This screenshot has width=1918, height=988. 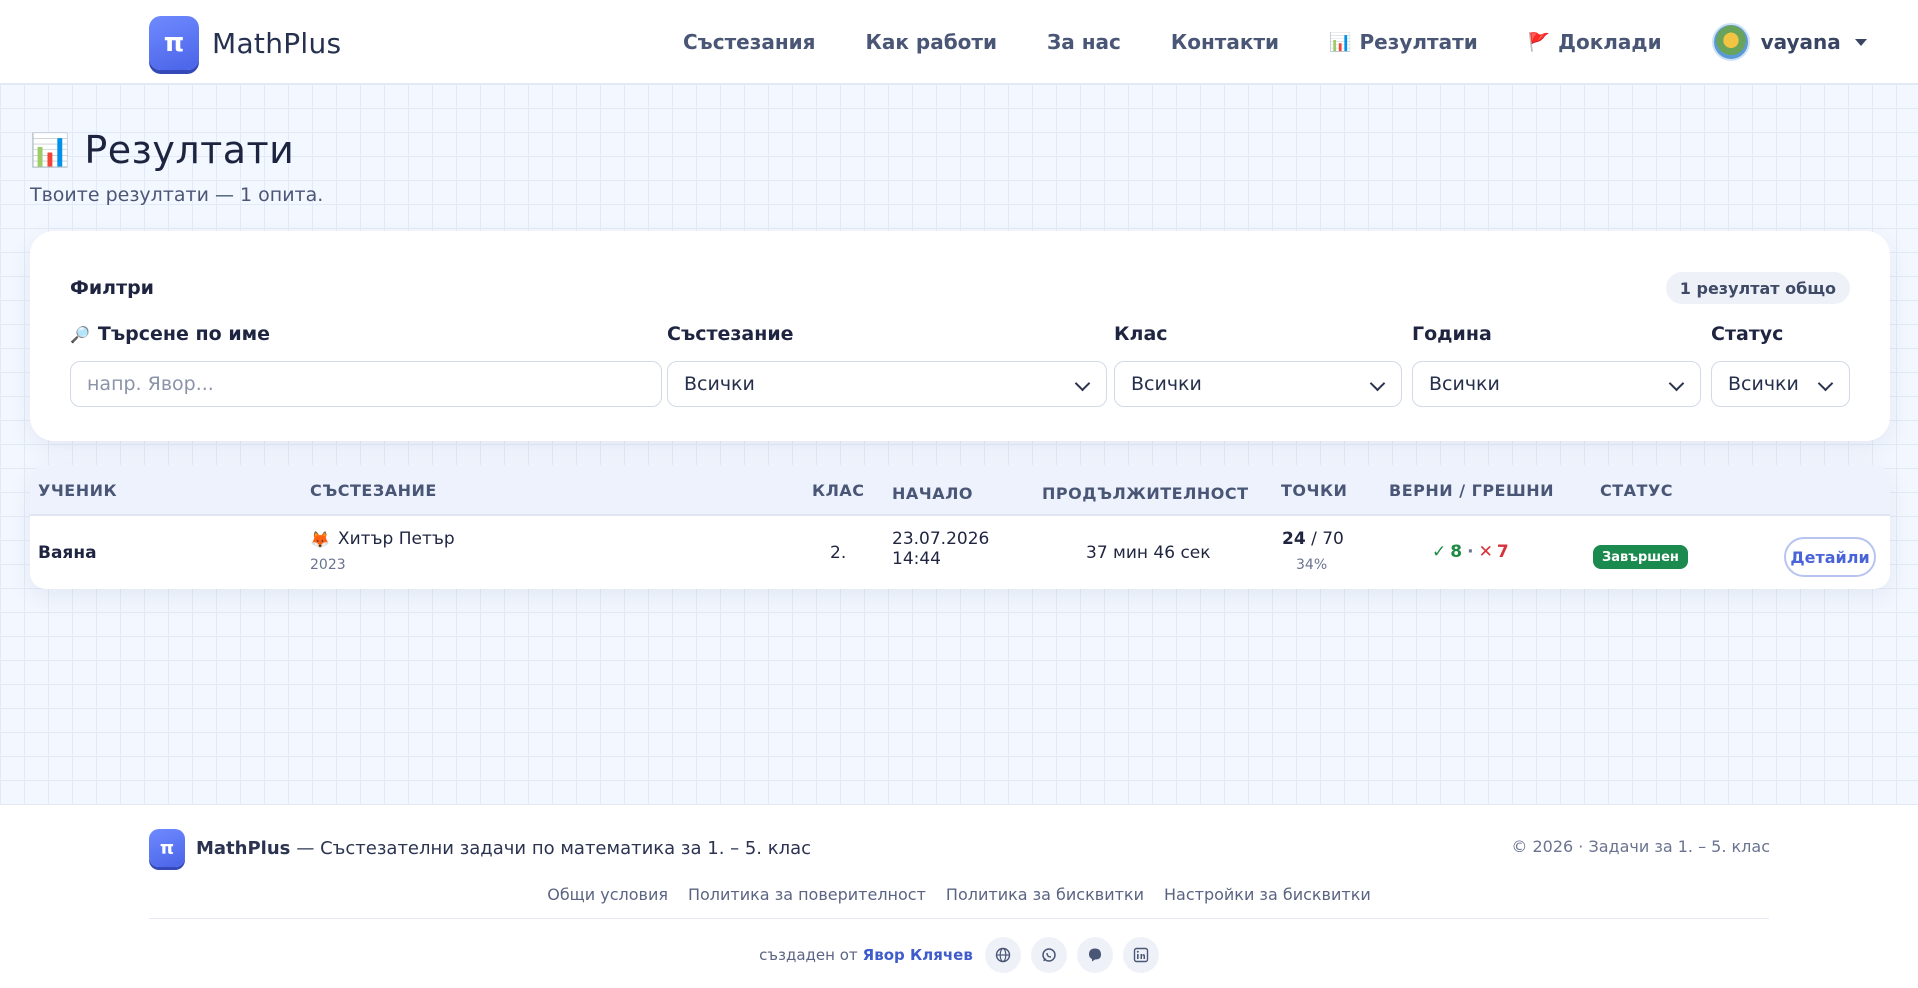 I want to click on nav-reports-label: Доклади, so click(x=1610, y=42).